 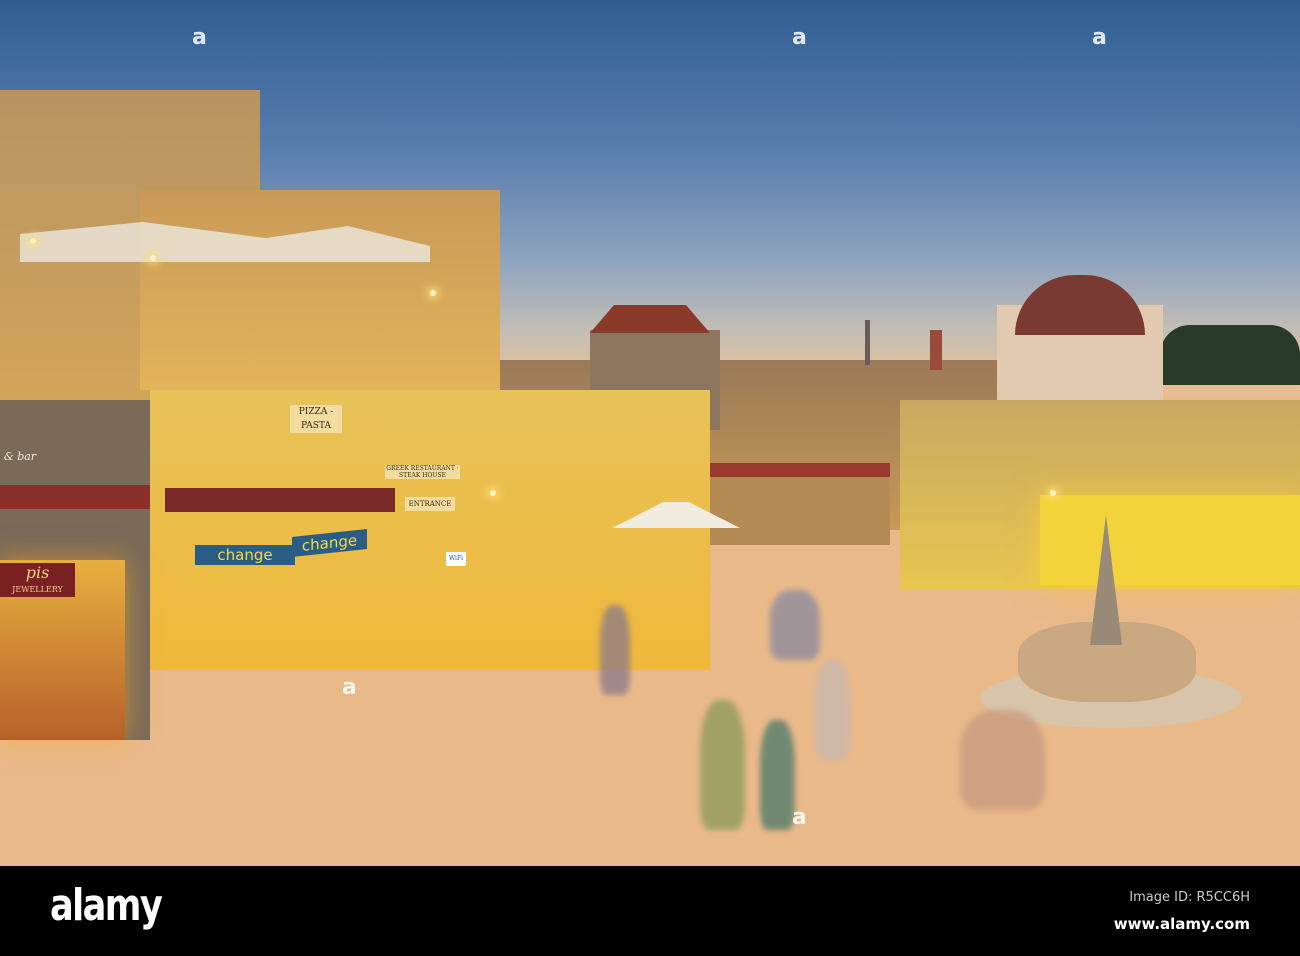 What do you see at coordinates (650, 911) in the screenshot?
I see `footer-bar` at bounding box center [650, 911].